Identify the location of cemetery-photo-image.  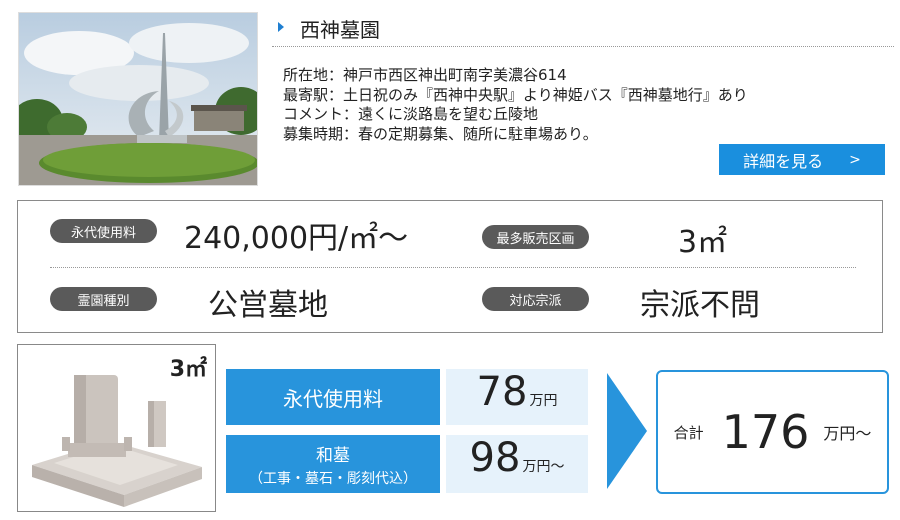
(138, 99).